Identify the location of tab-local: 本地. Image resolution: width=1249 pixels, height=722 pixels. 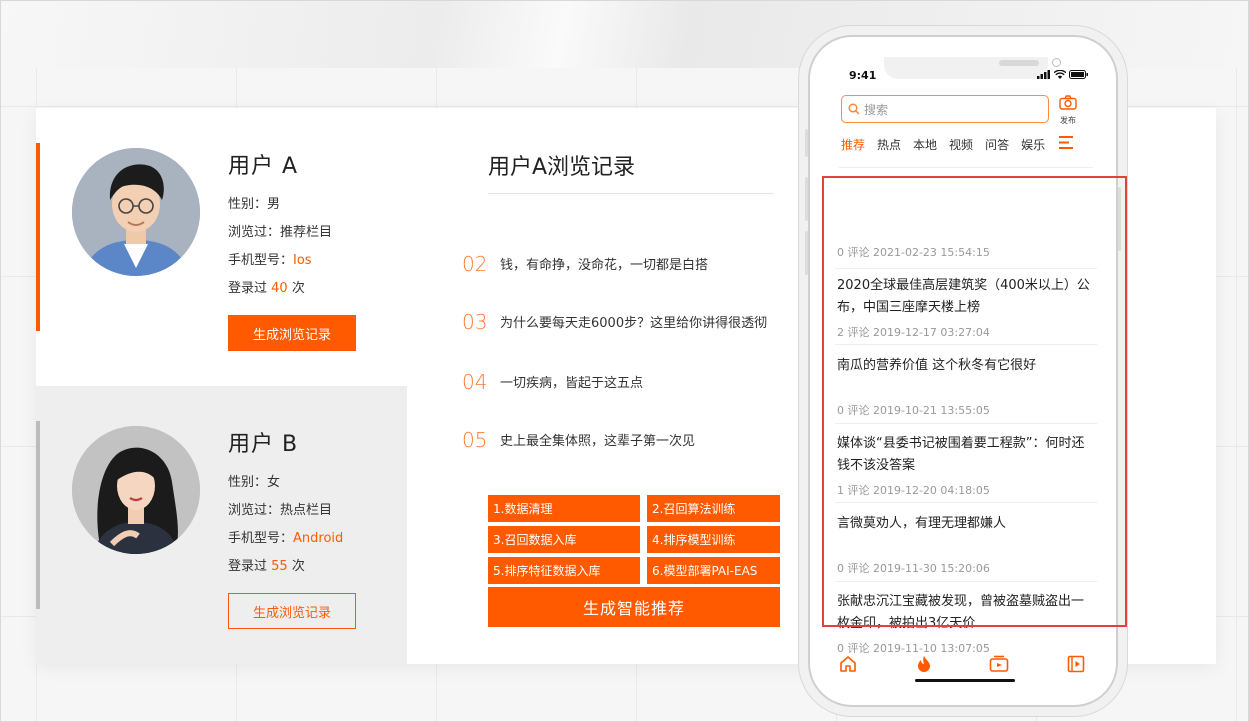
(925, 144).